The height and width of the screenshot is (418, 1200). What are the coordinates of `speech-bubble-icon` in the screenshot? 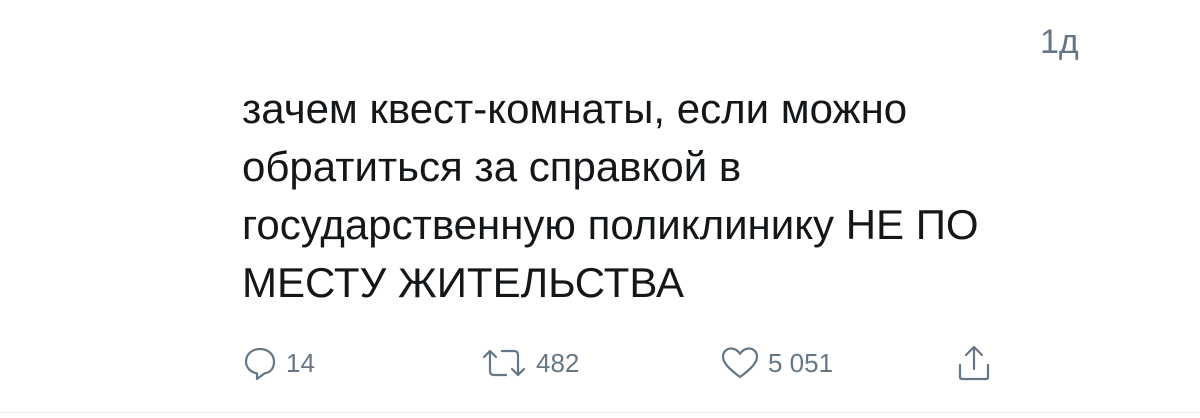 It's located at (260, 363).